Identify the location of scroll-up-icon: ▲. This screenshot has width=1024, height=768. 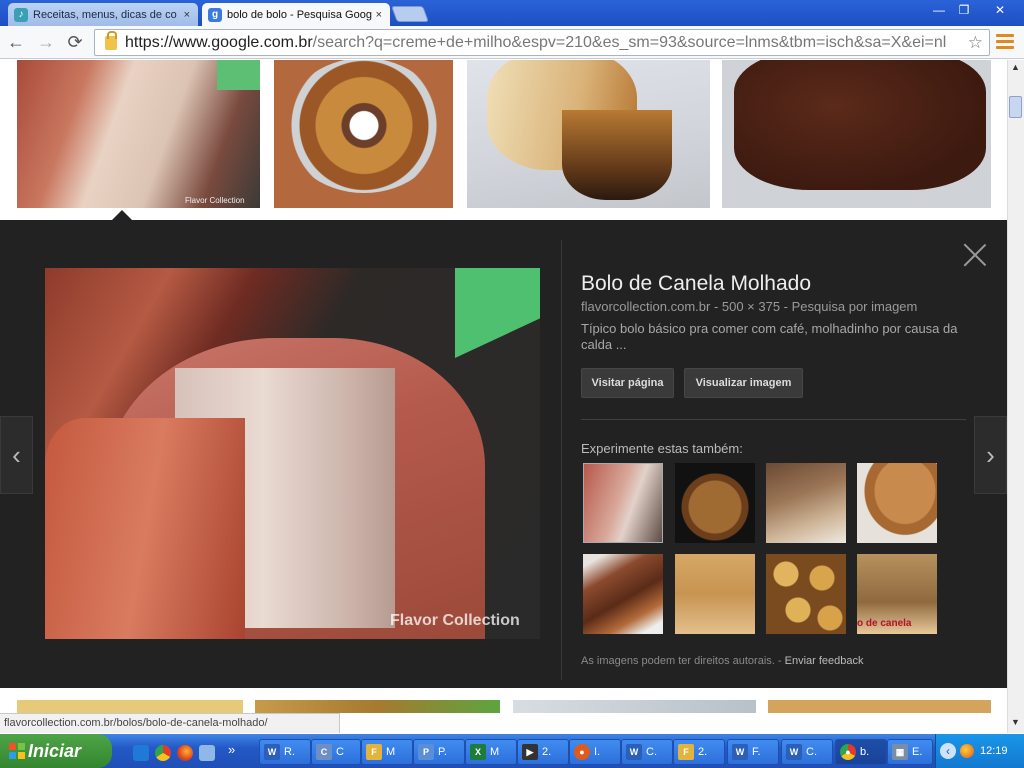
(1015, 69).